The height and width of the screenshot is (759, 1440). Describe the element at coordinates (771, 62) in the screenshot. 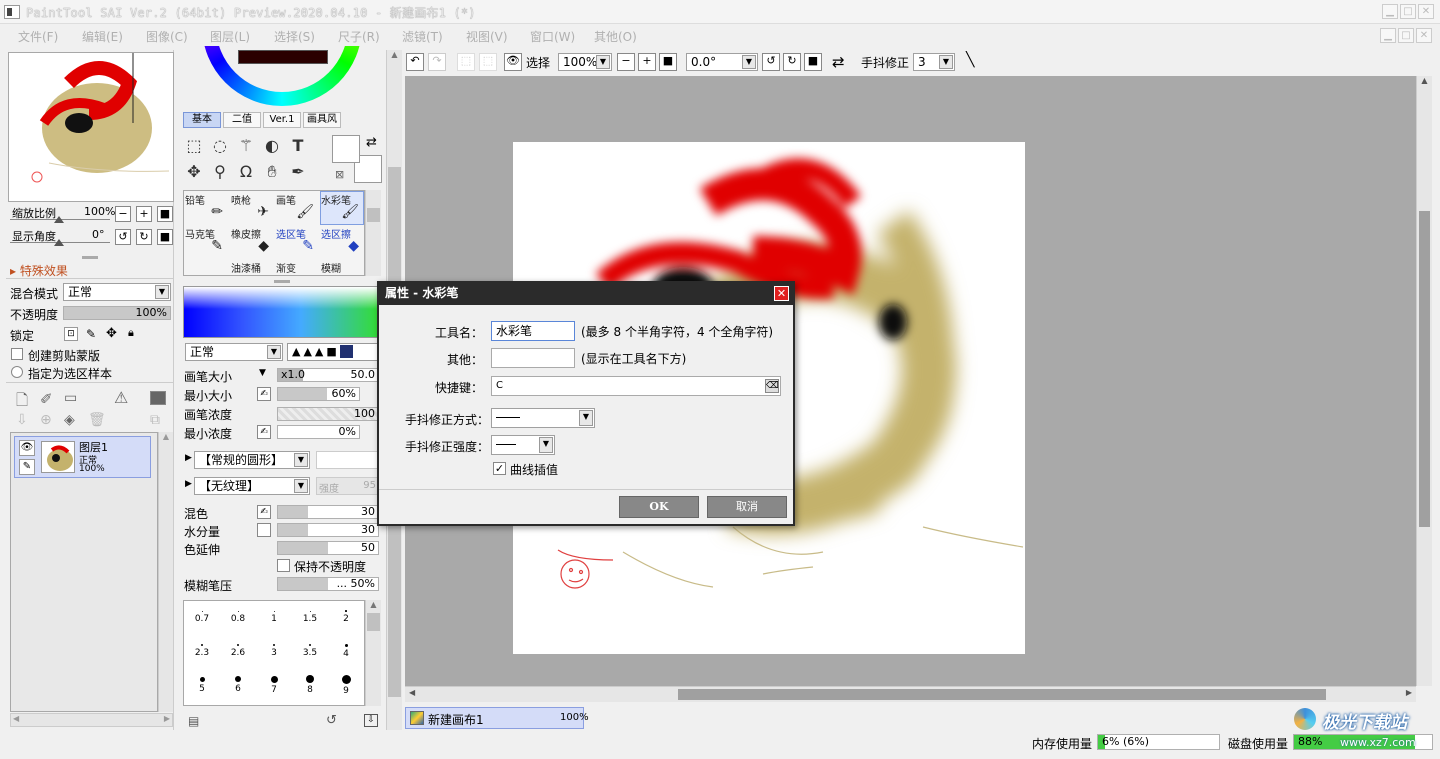

I see `rotate-ccw-button: ↺` at that location.